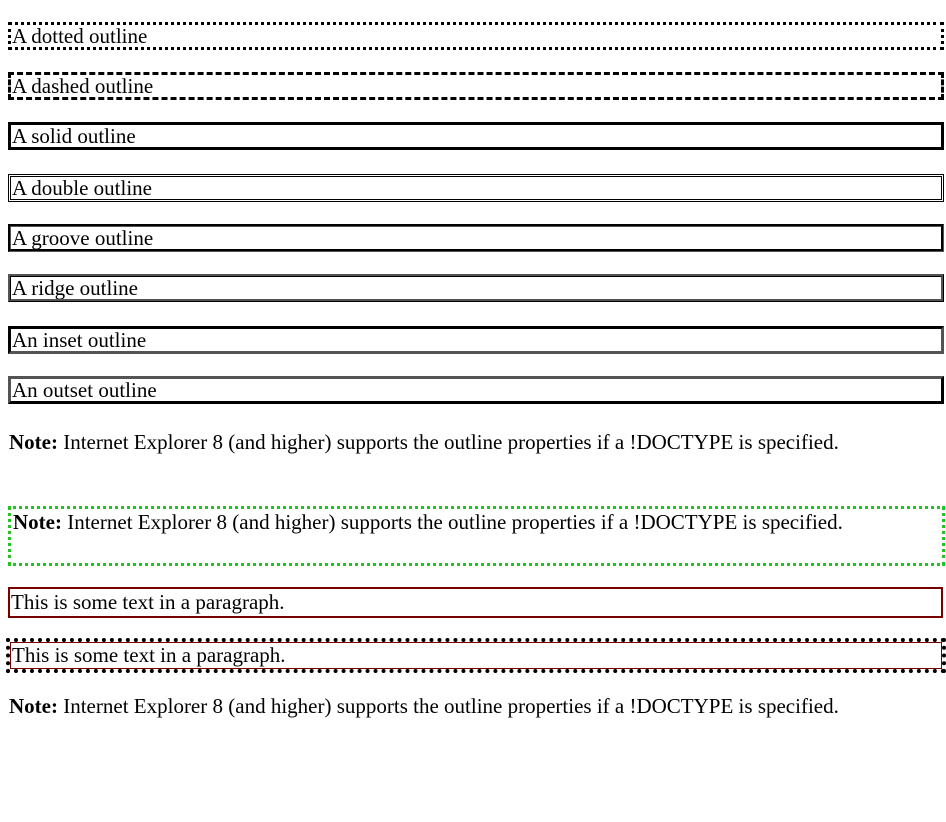  I want to click on dotted-outline-box: A dotted outline, so click(476, 36).